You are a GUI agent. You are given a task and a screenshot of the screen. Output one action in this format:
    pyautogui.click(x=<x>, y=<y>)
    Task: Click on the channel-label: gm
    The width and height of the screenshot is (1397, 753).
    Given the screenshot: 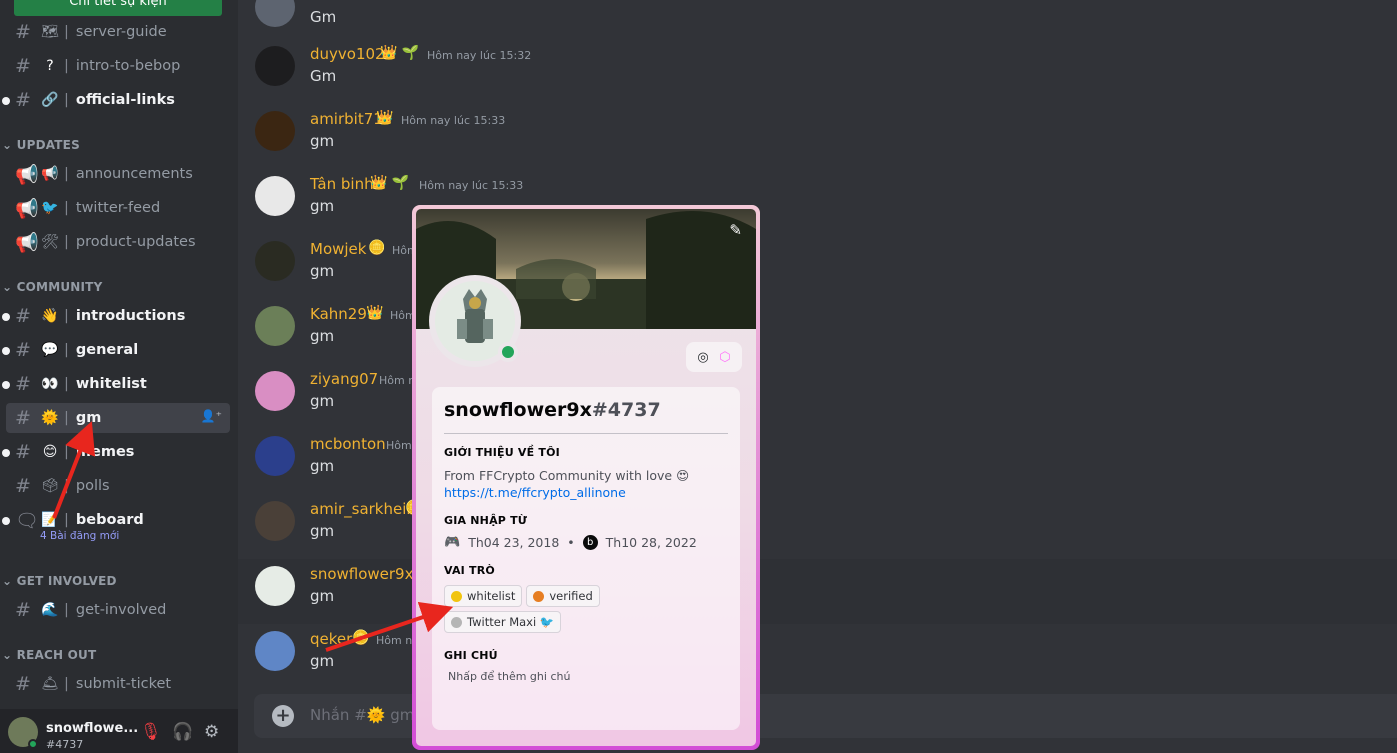 What is the action you would take?
    pyautogui.click(x=88, y=418)
    